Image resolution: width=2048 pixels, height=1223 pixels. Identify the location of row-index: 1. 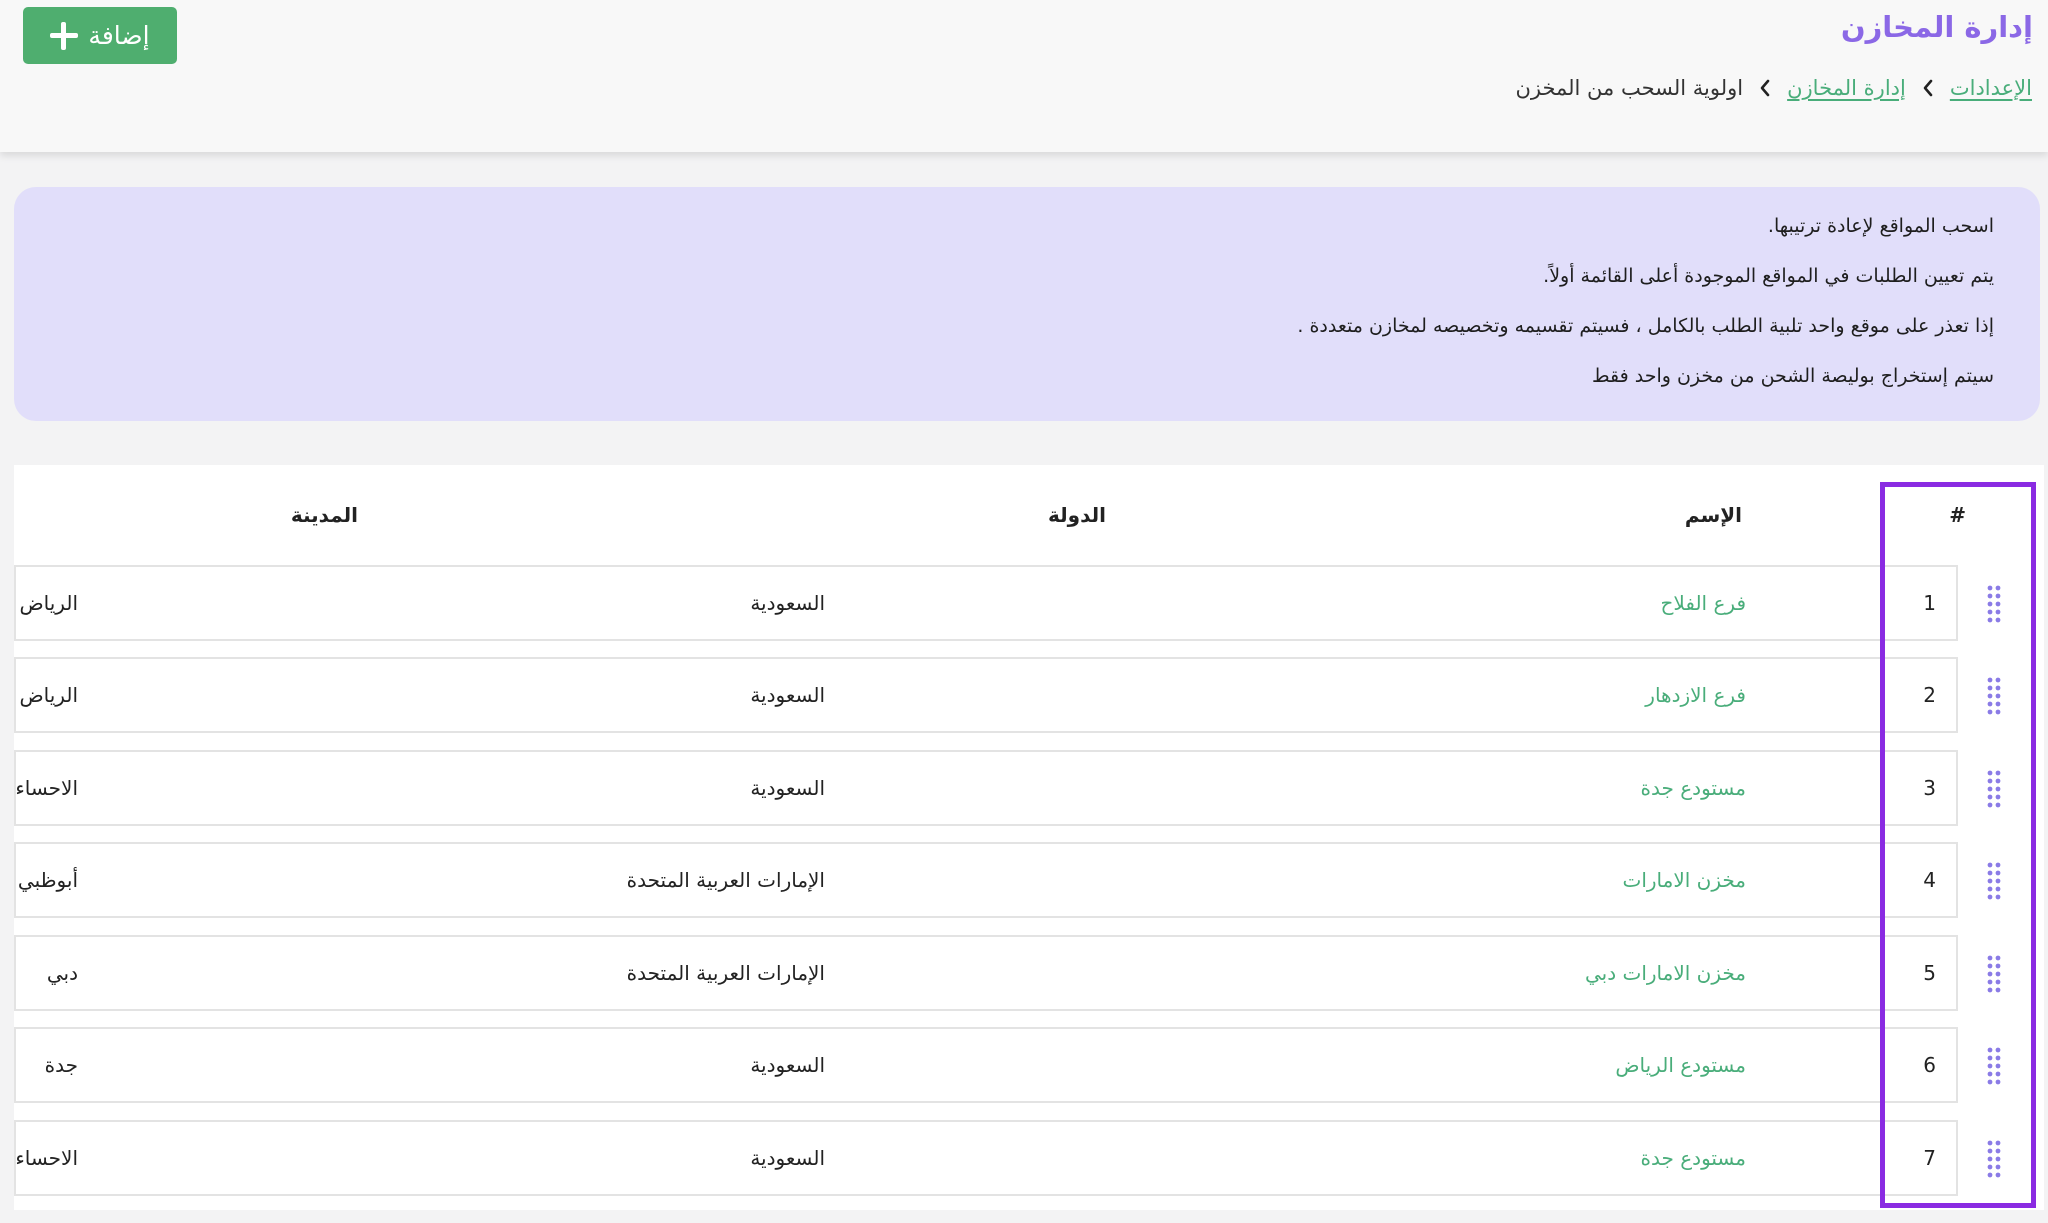
(1929, 603).